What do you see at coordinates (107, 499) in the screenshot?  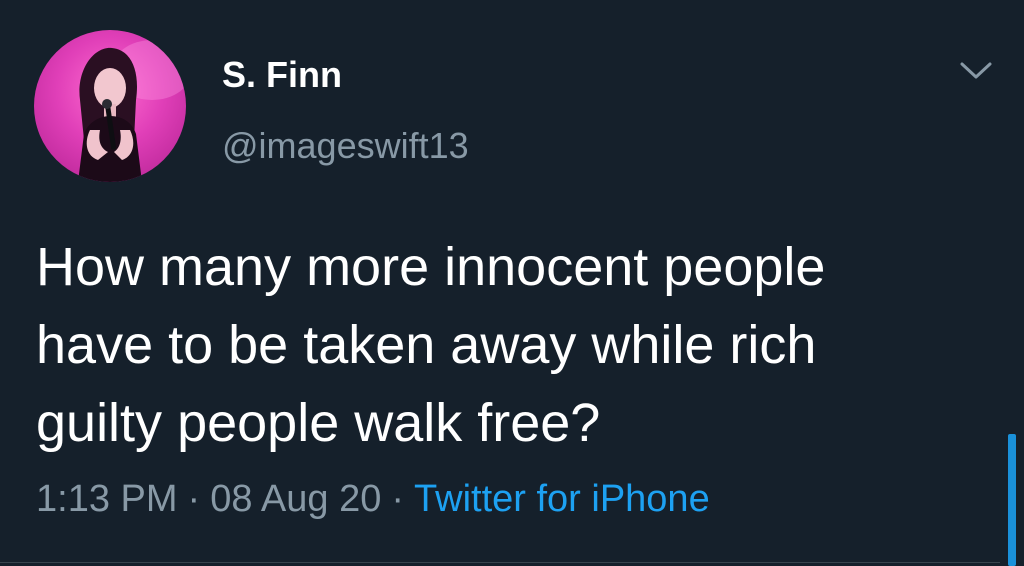 I see `tweet-time: 1:13 PM` at bounding box center [107, 499].